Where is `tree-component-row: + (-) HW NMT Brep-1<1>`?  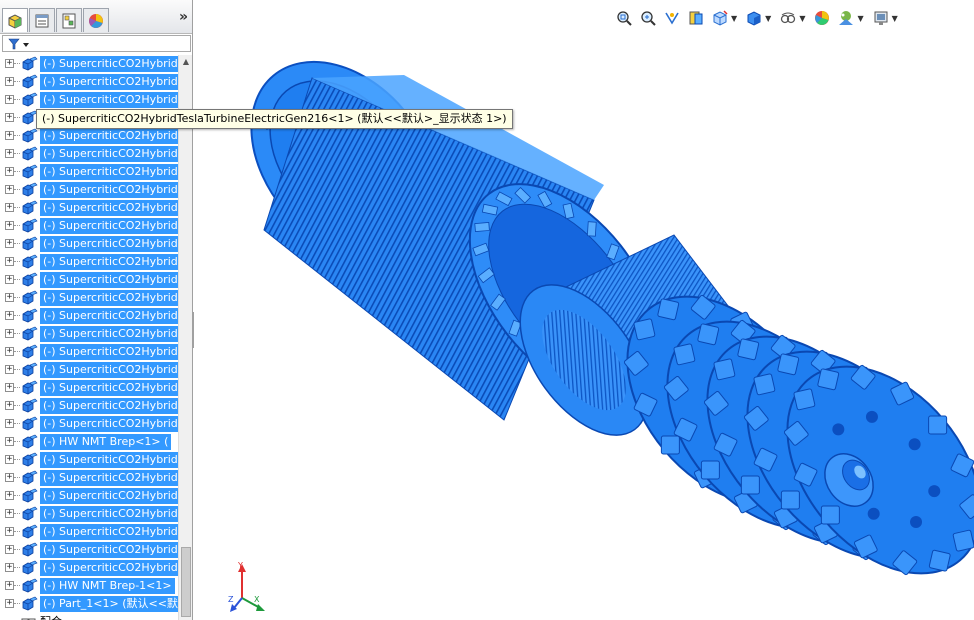
tree-component-row: + (-) HW NMT Brep-1<1> is located at coordinates (89, 586).